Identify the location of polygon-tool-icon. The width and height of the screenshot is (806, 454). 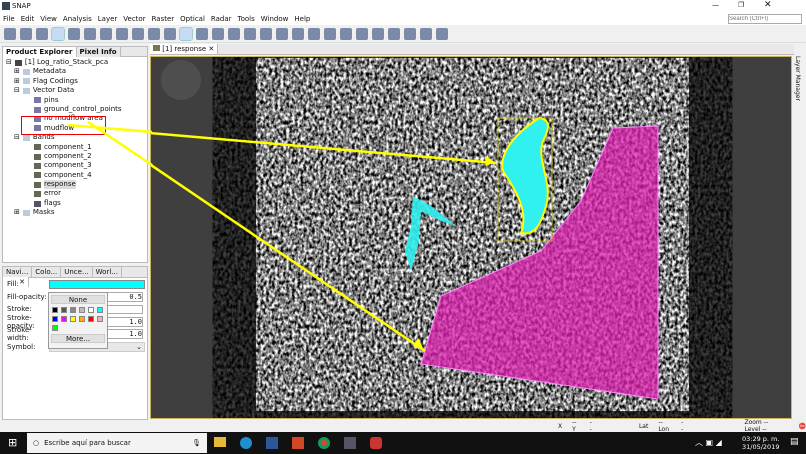
(314, 33).